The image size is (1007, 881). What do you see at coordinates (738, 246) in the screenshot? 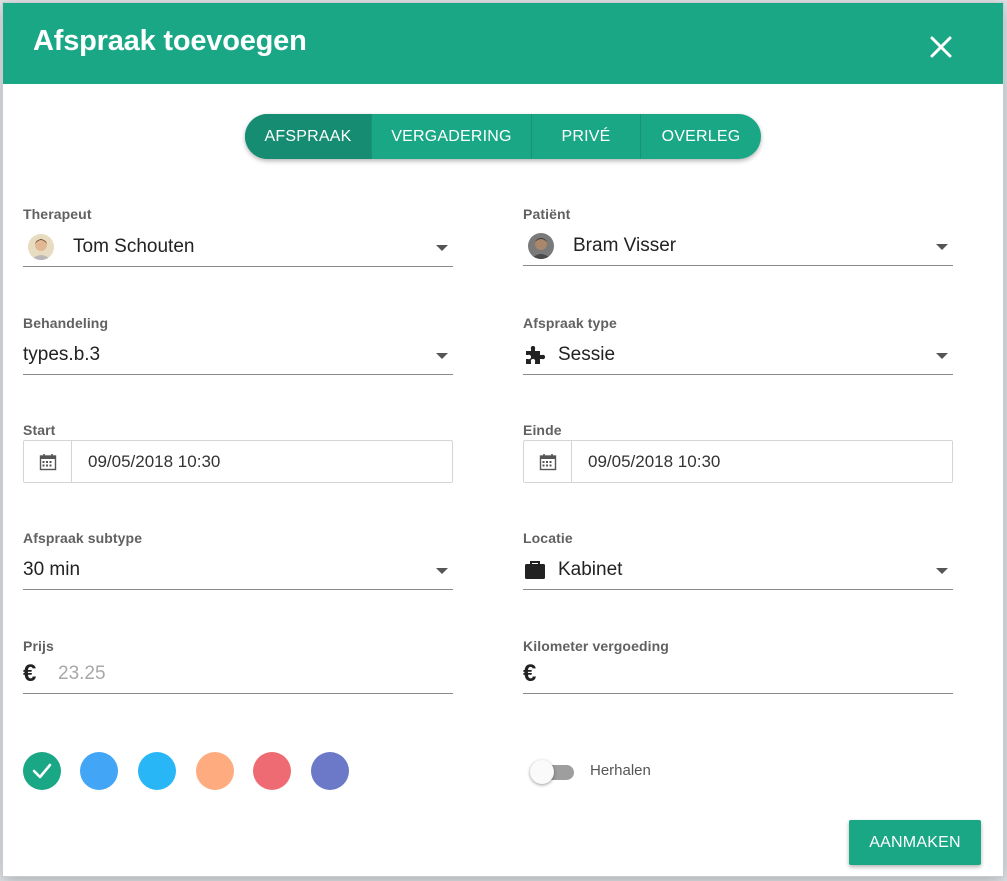
I see `patient-select: Bram Visser` at bounding box center [738, 246].